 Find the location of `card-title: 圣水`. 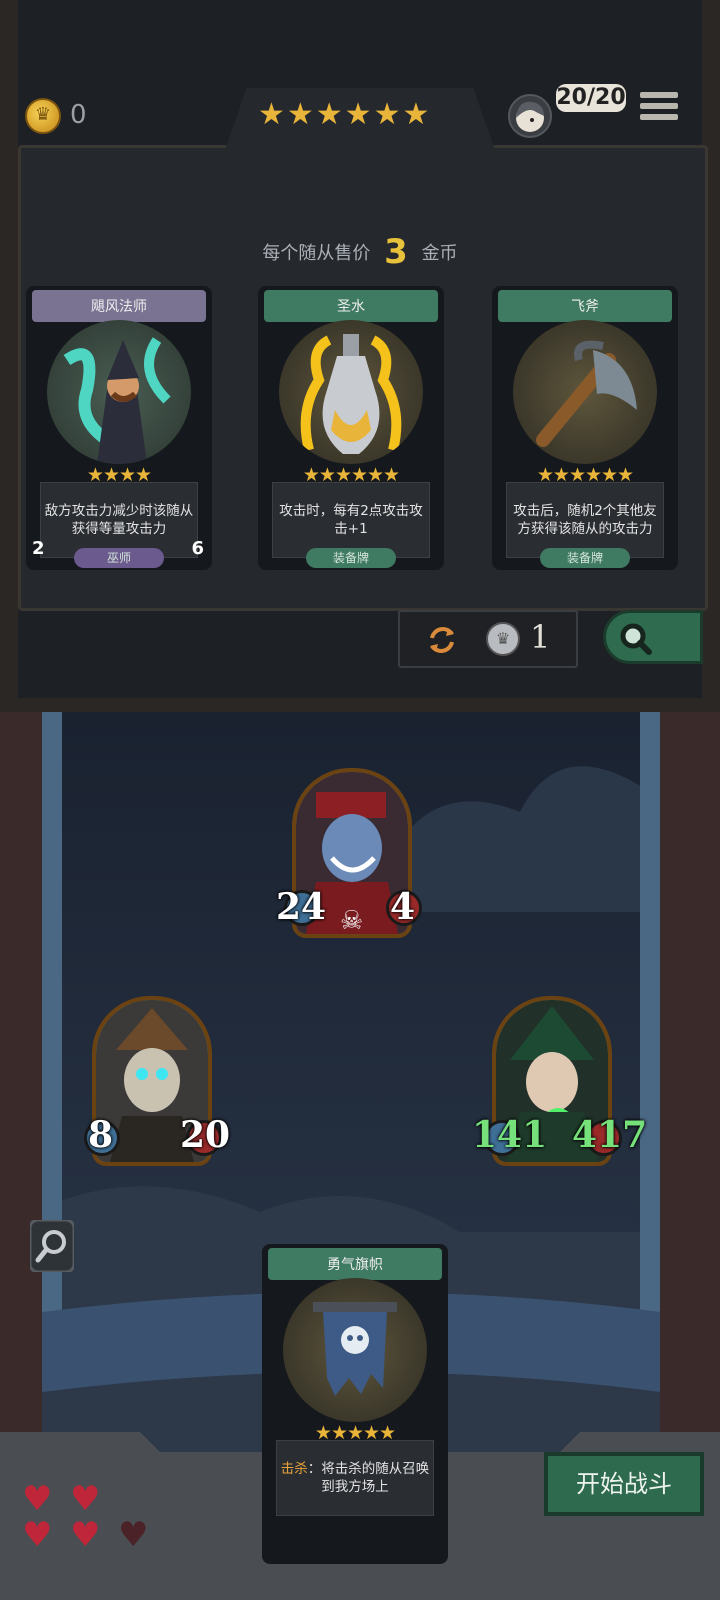

card-title: 圣水 is located at coordinates (351, 307).